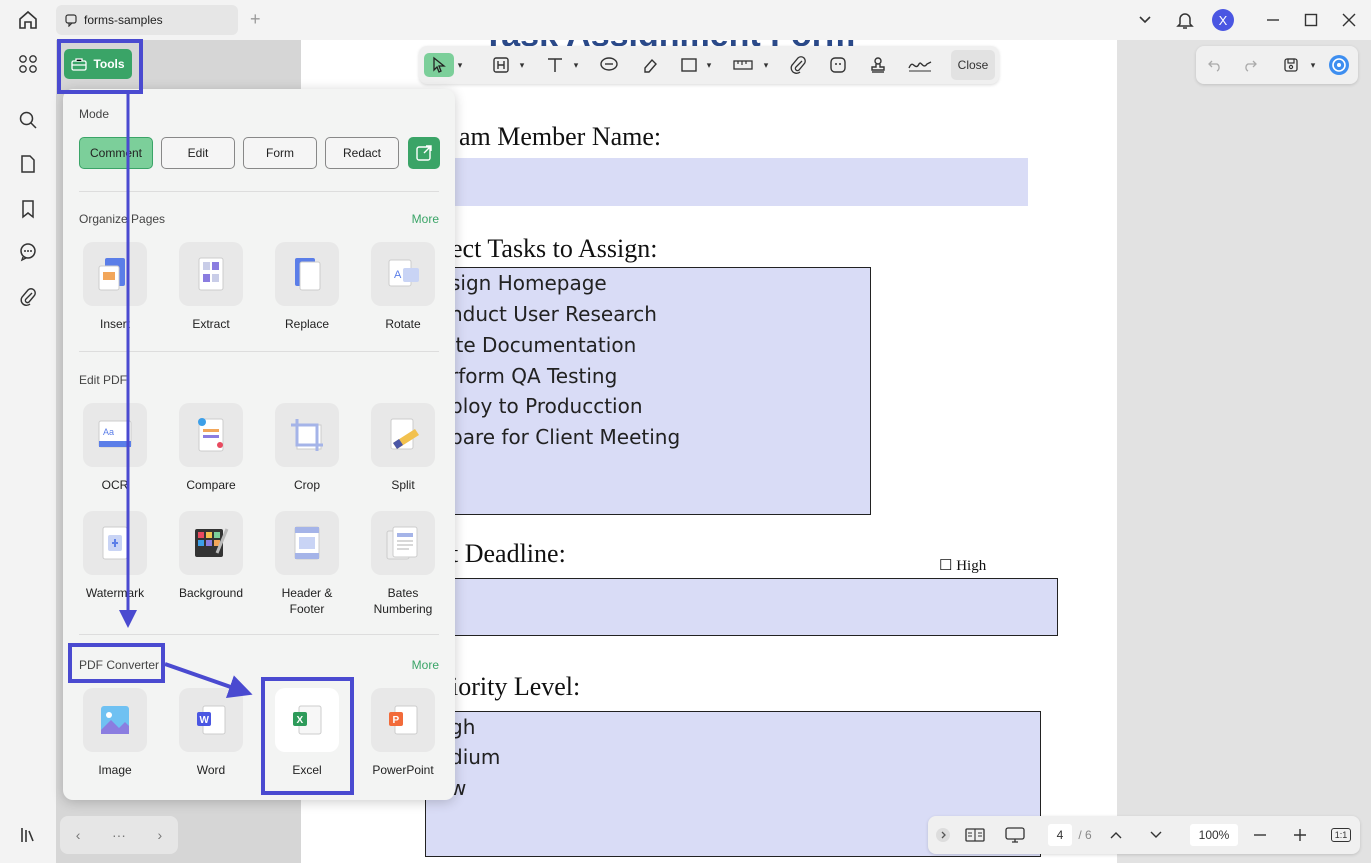  What do you see at coordinates (307, 274) in the screenshot?
I see `replace-icon` at bounding box center [307, 274].